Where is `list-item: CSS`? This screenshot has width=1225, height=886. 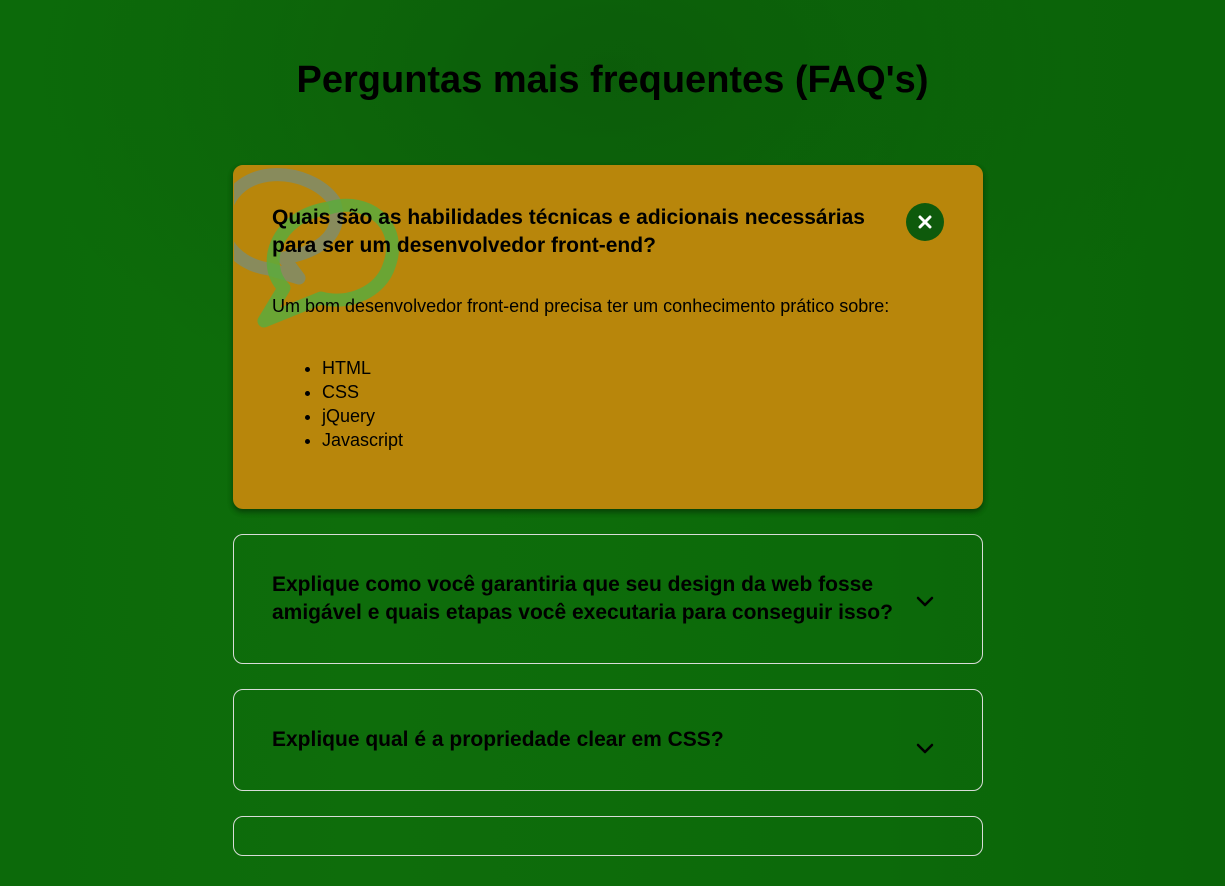 list-item: CSS is located at coordinates (609, 392).